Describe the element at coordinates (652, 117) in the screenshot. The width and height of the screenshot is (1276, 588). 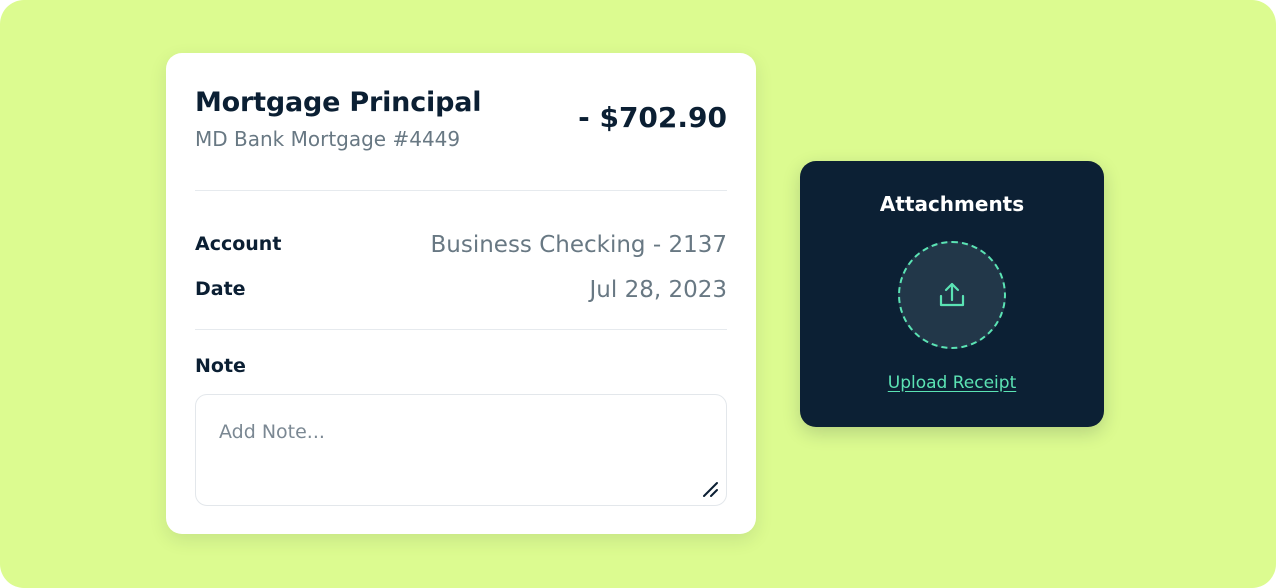
I see `transaction-amount: - $702.90` at that location.